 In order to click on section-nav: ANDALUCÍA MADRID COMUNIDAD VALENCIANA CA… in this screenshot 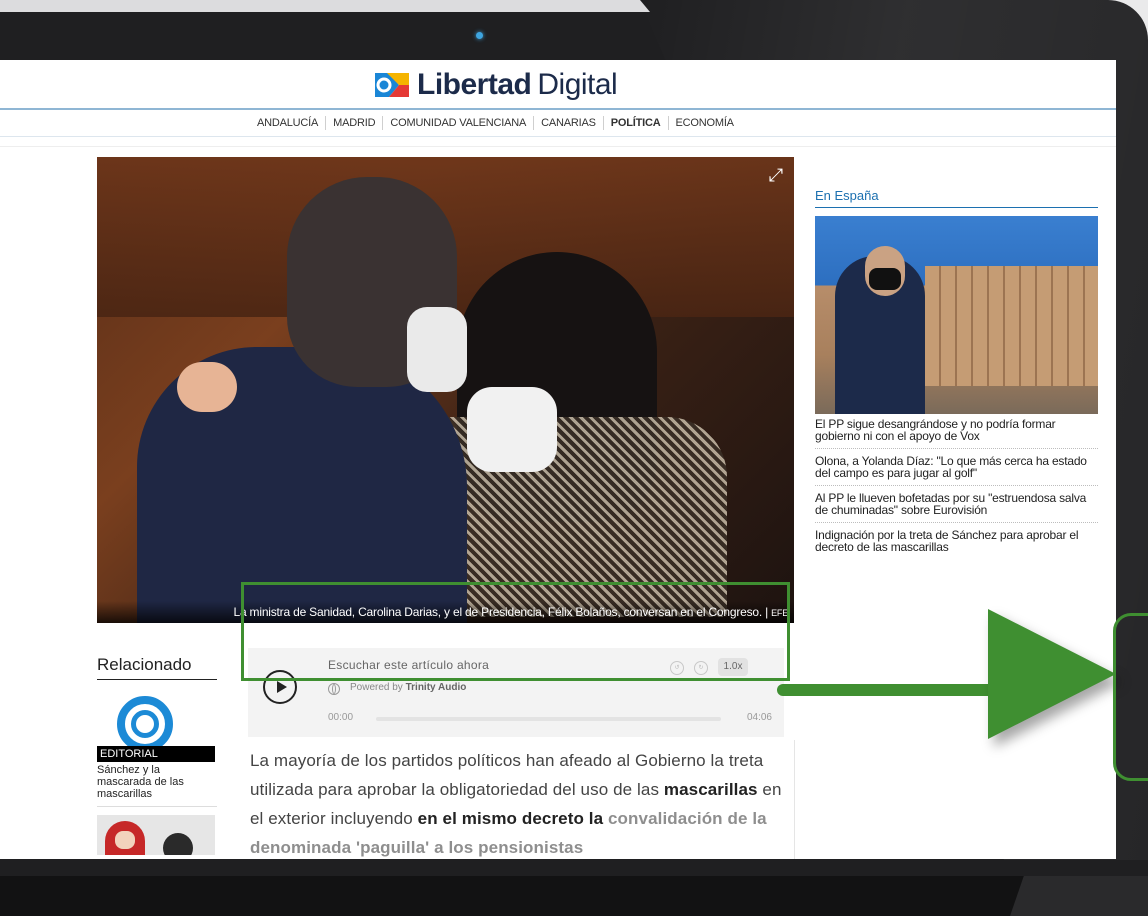, I will do `click(495, 123)`.